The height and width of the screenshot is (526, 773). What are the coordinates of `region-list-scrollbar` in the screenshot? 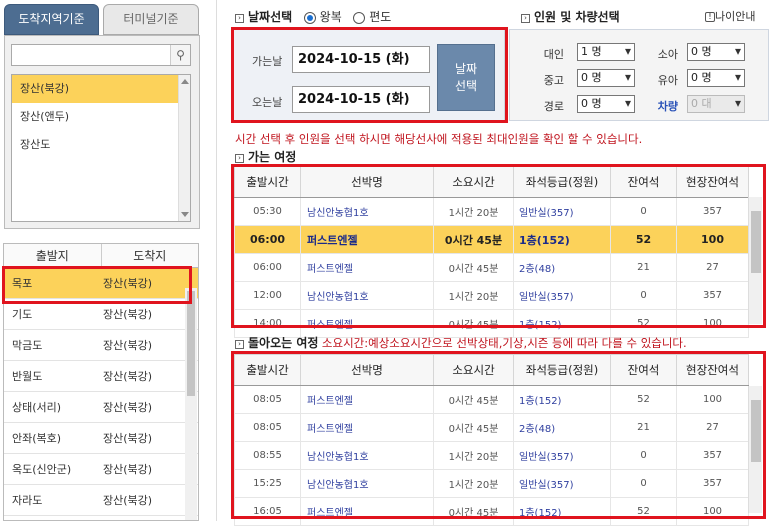 It's located at (184, 148).